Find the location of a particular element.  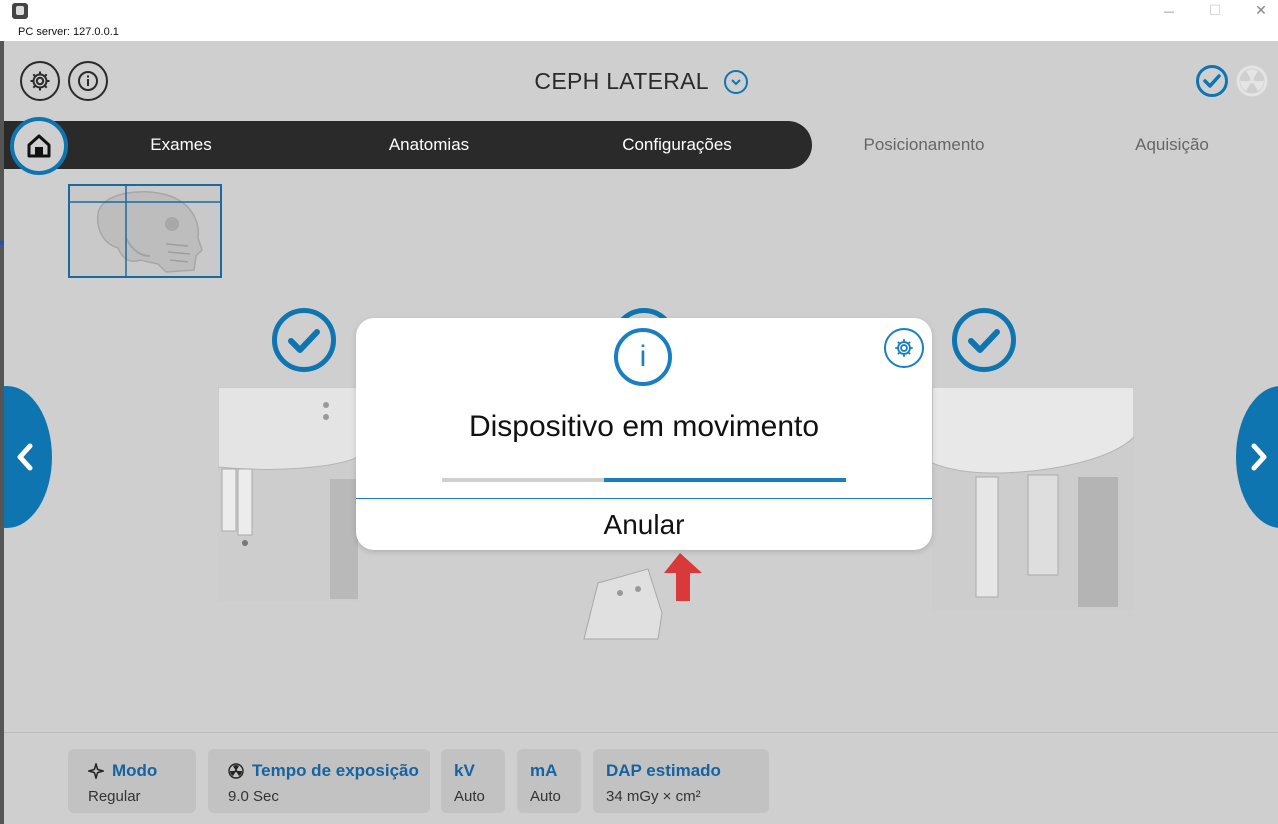

param-title: kV is located at coordinates (464, 770).